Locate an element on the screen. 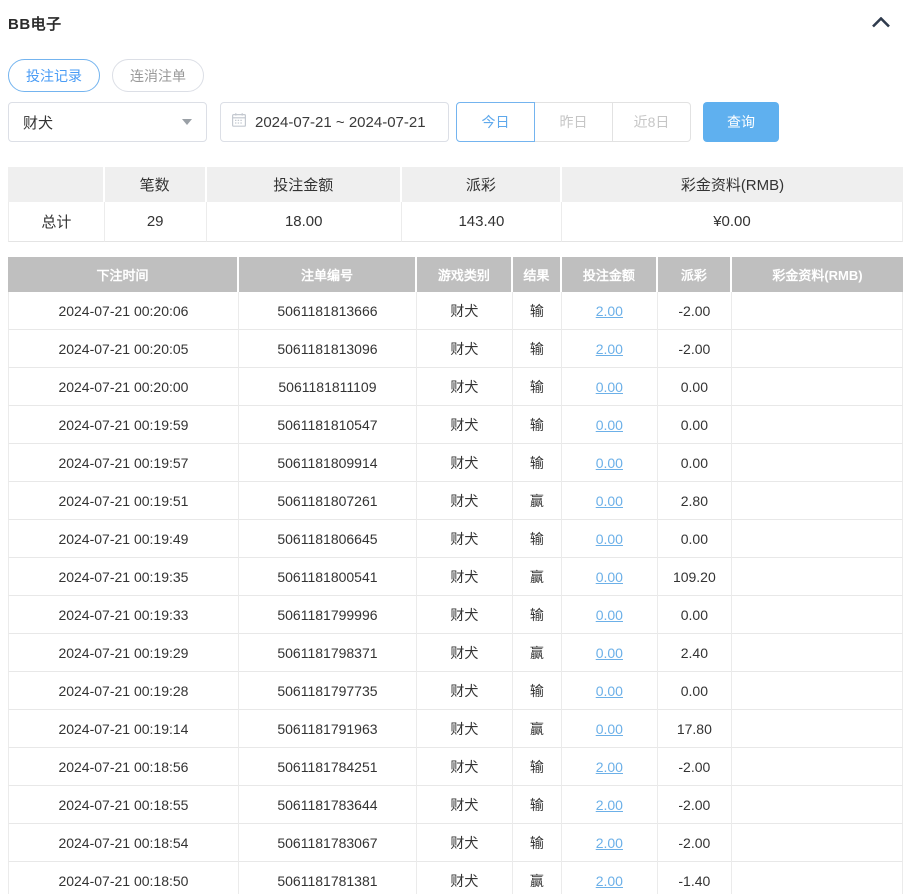 This screenshot has height=894, width=911. cell-bet_id: 5061181797735 is located at coordinates (327, 691).